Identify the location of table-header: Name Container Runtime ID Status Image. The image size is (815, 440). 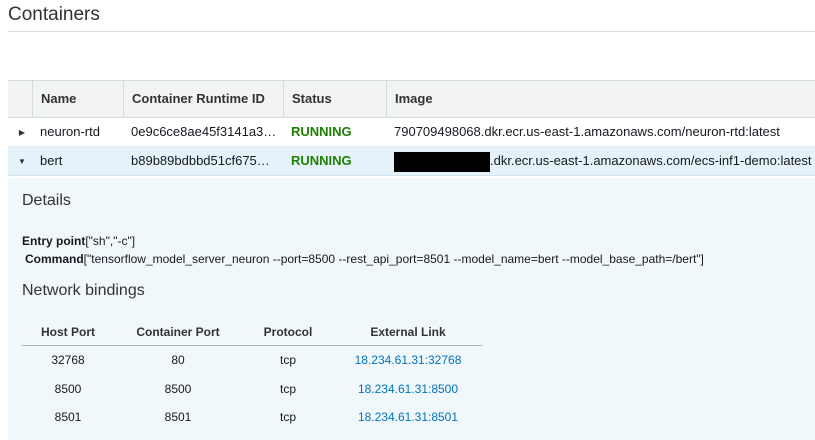
(411, 99).